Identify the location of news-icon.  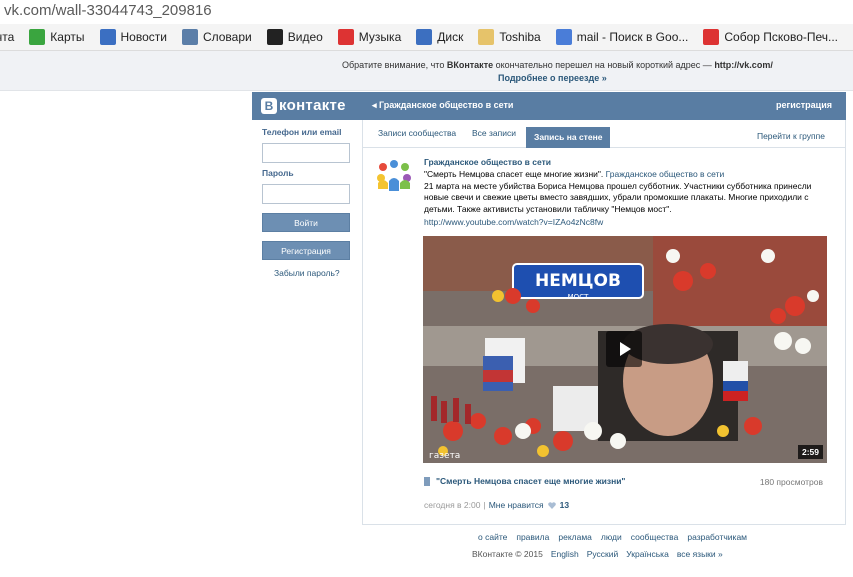
(107, 37).